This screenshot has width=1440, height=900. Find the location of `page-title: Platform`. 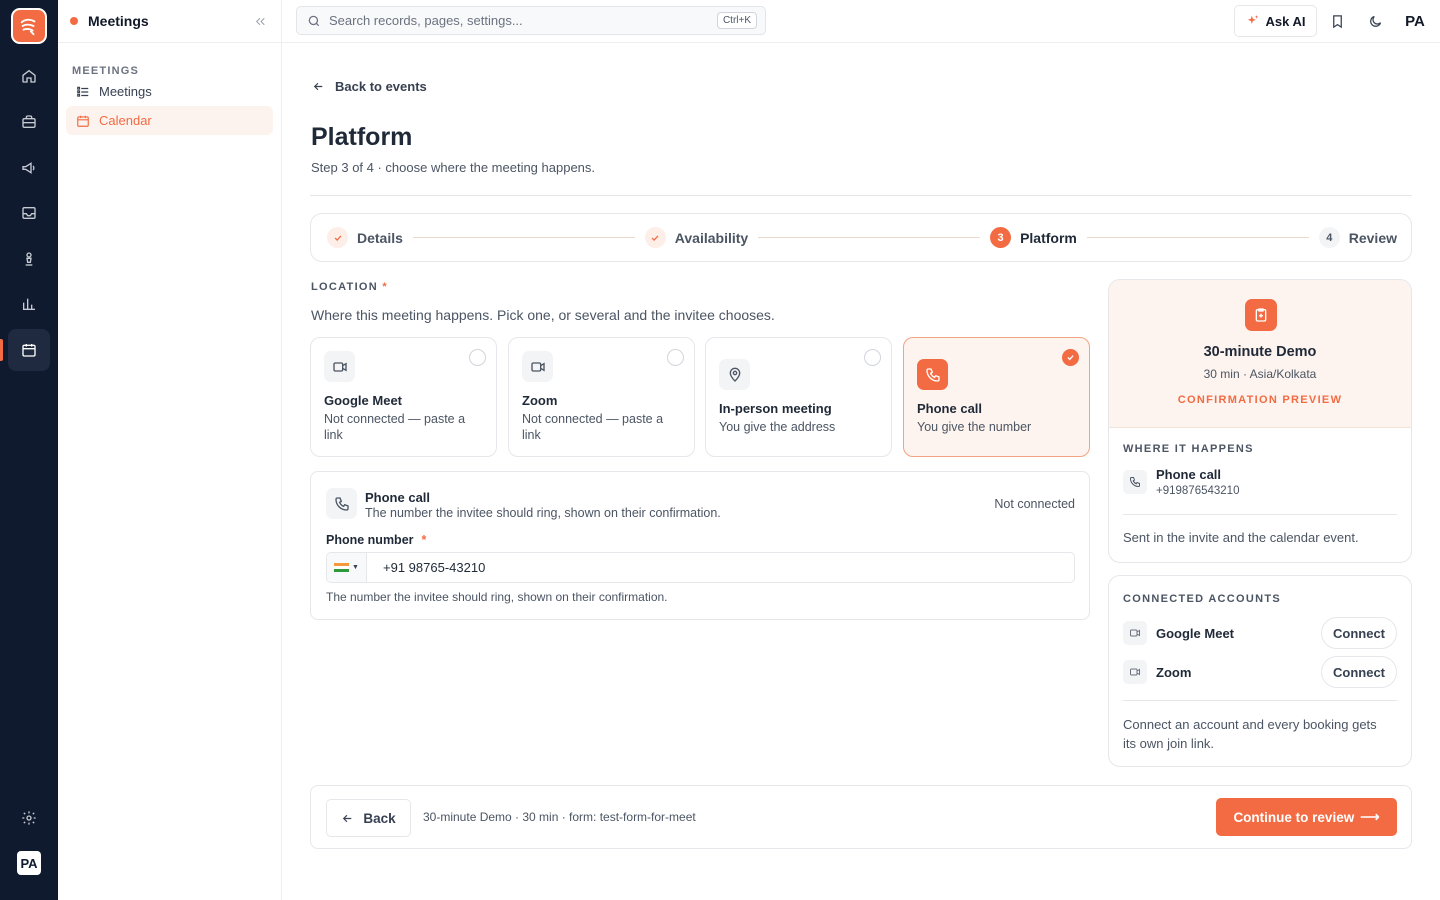

page-title: Platform is located at coordinates (362, 137).